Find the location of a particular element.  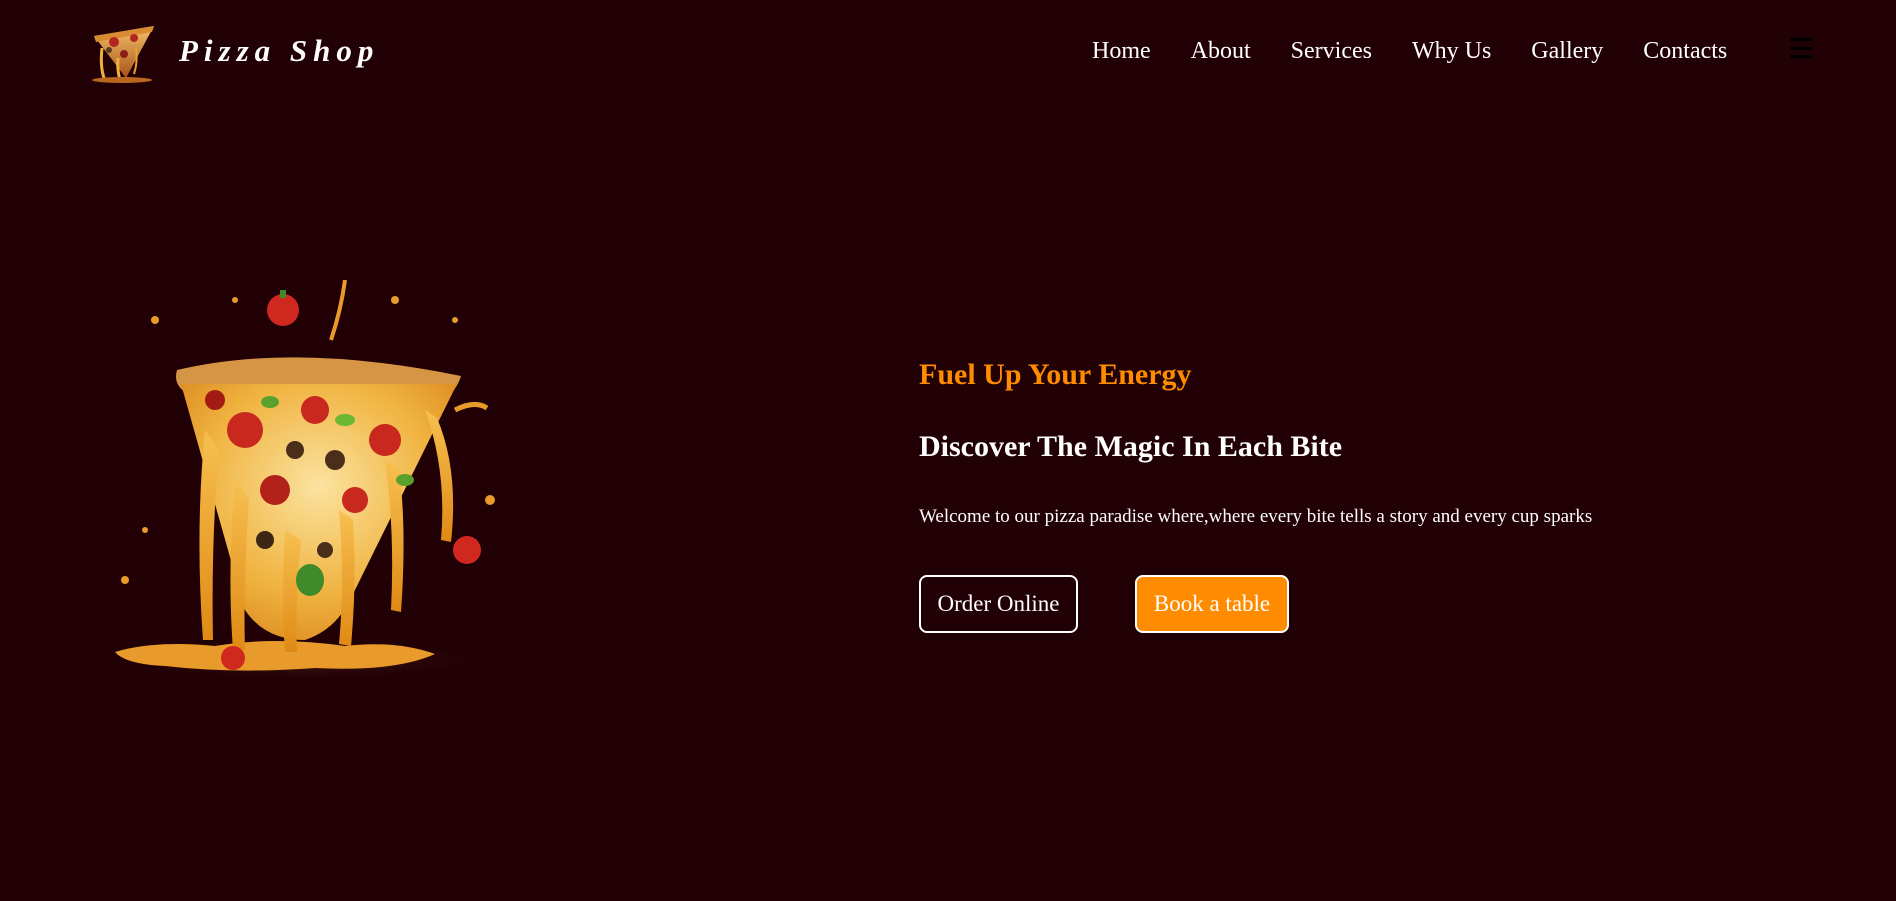

nav-gallery: Gallery is located at coordinates (1567, 51).